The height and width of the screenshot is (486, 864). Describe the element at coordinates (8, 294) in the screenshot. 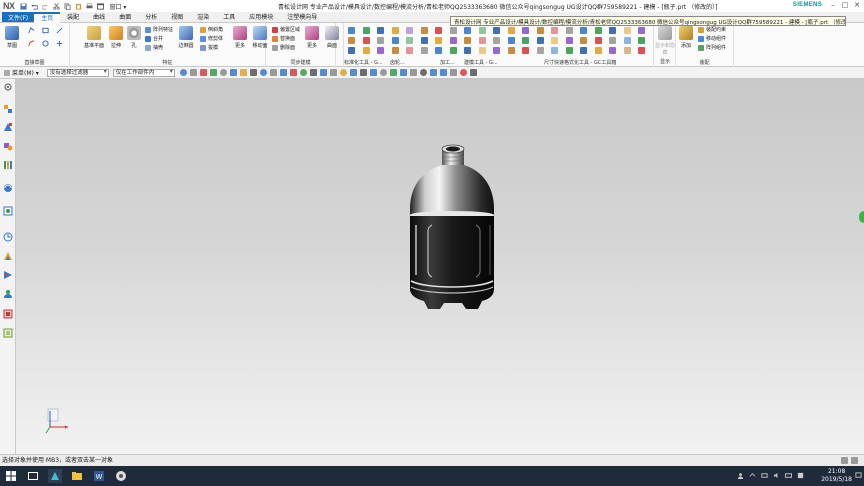

I see `role-icon` at that location.